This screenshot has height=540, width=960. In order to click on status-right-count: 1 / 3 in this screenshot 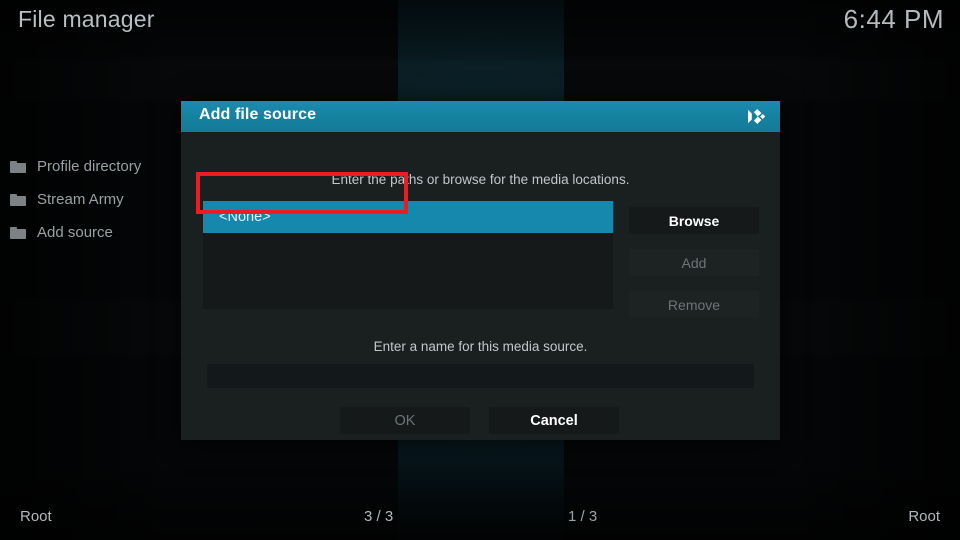, I will do `click(583, 516)`.